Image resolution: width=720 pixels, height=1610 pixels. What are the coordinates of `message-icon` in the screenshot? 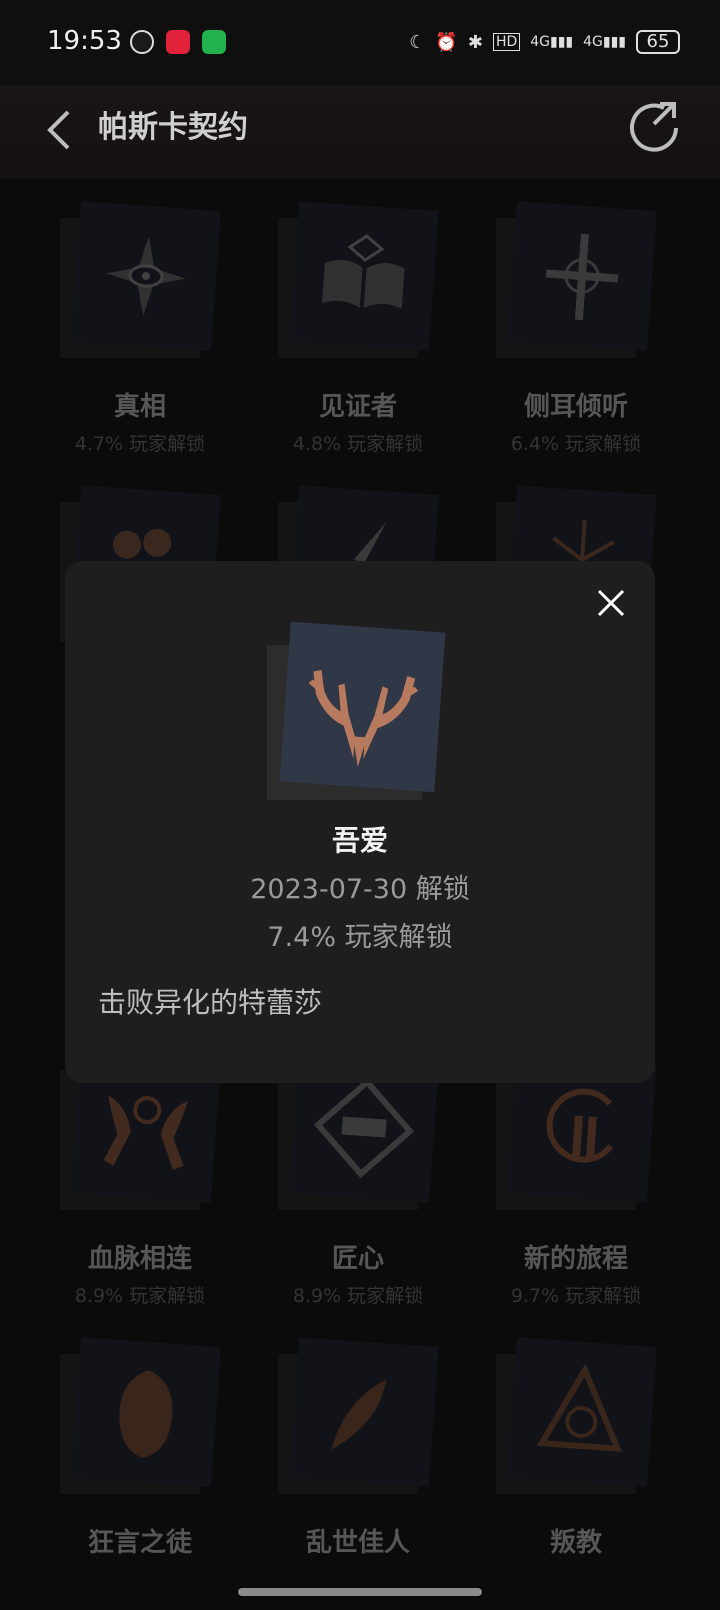 It's located at (214, 42).